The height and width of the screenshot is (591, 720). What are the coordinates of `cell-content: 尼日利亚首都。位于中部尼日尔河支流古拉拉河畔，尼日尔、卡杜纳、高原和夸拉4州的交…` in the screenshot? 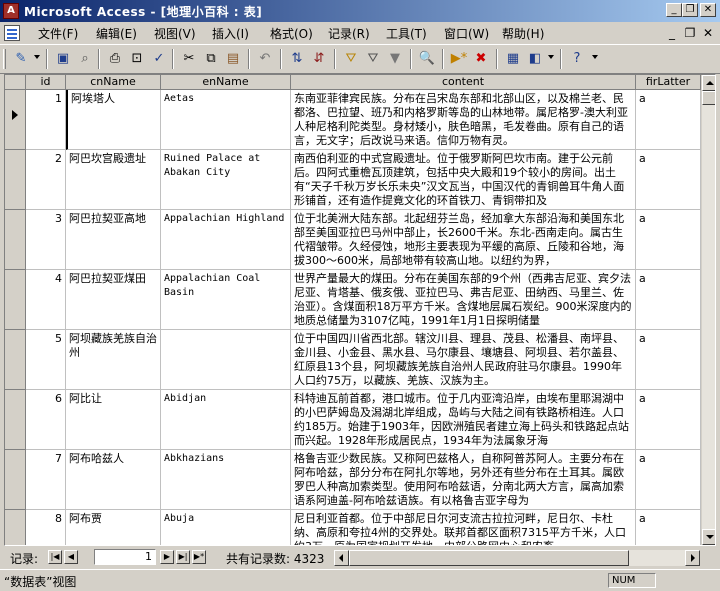 It's located at (463, 527).